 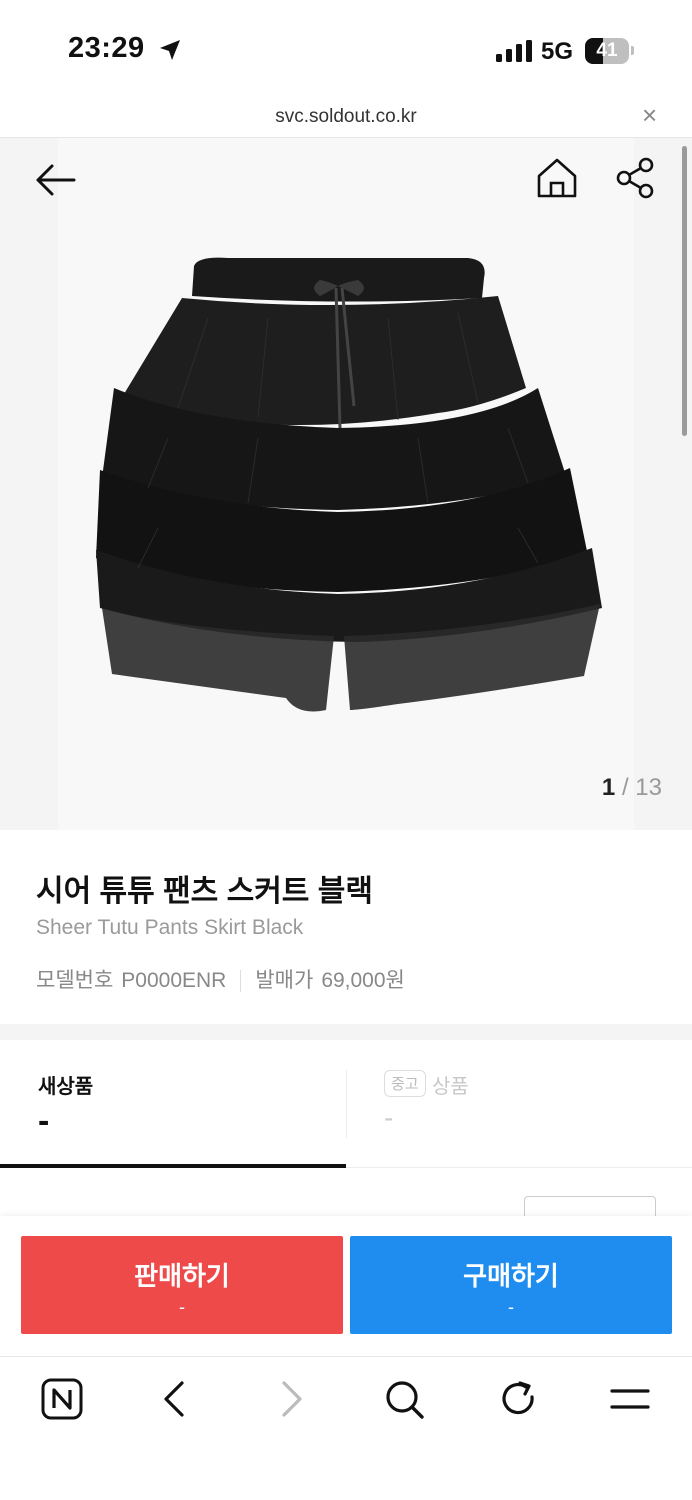 I want to click on tab-used-price: -, so click(x=389, y=1117).